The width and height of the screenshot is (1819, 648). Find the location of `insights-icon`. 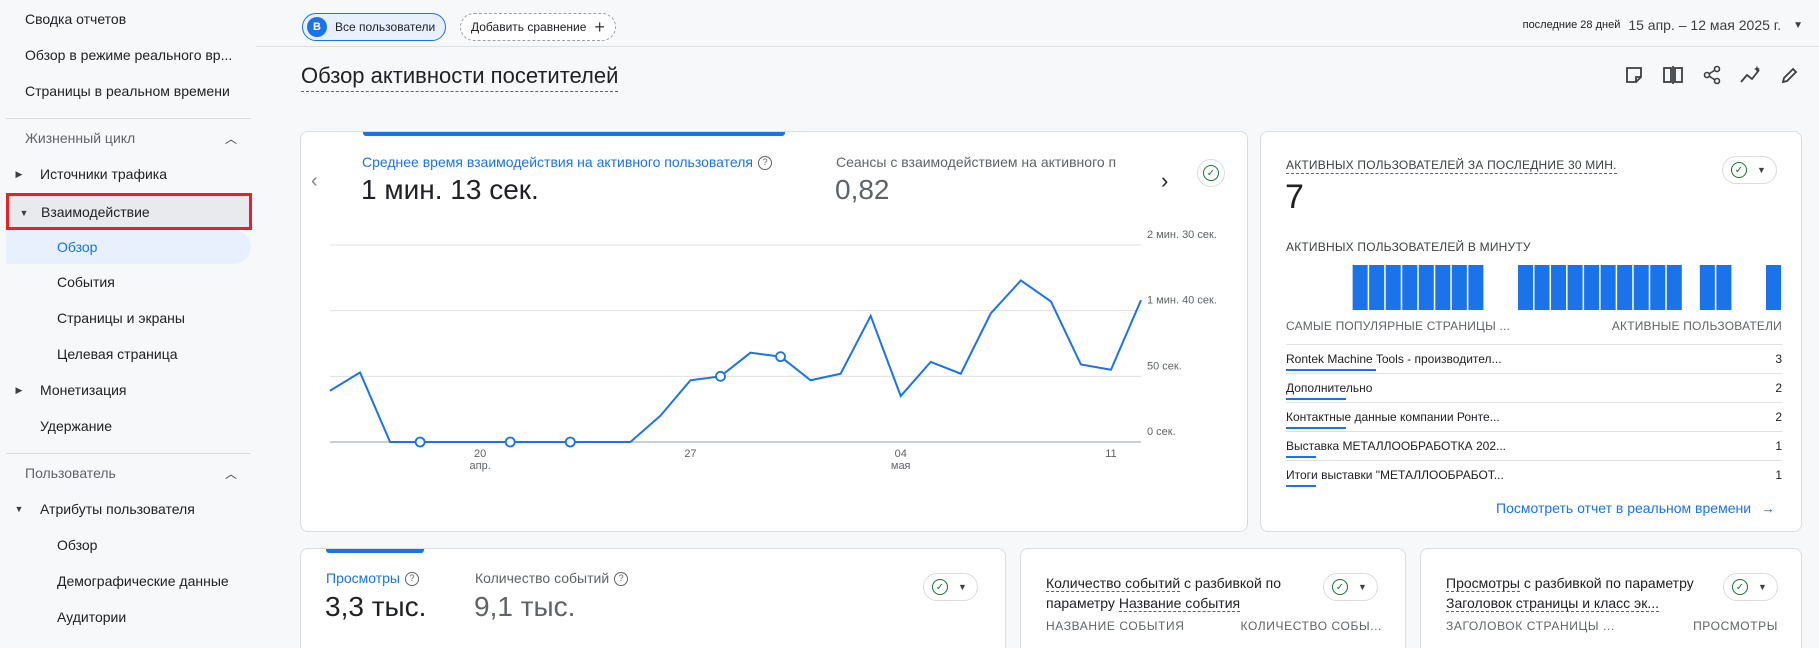

insights-icon is located at coordinates (1751, 75).